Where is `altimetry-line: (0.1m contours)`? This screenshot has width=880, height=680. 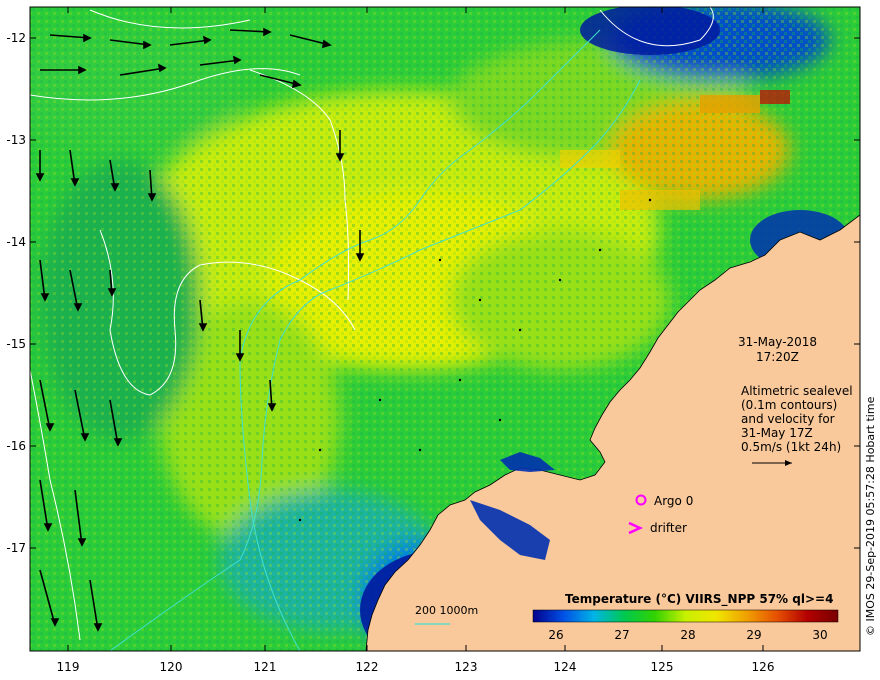
altimetry-line: (0.1m contours) is located at coordinates (789, 405).